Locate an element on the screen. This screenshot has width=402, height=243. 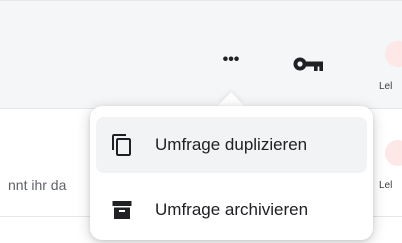
access-key-button is located at coordinates (309, 64).